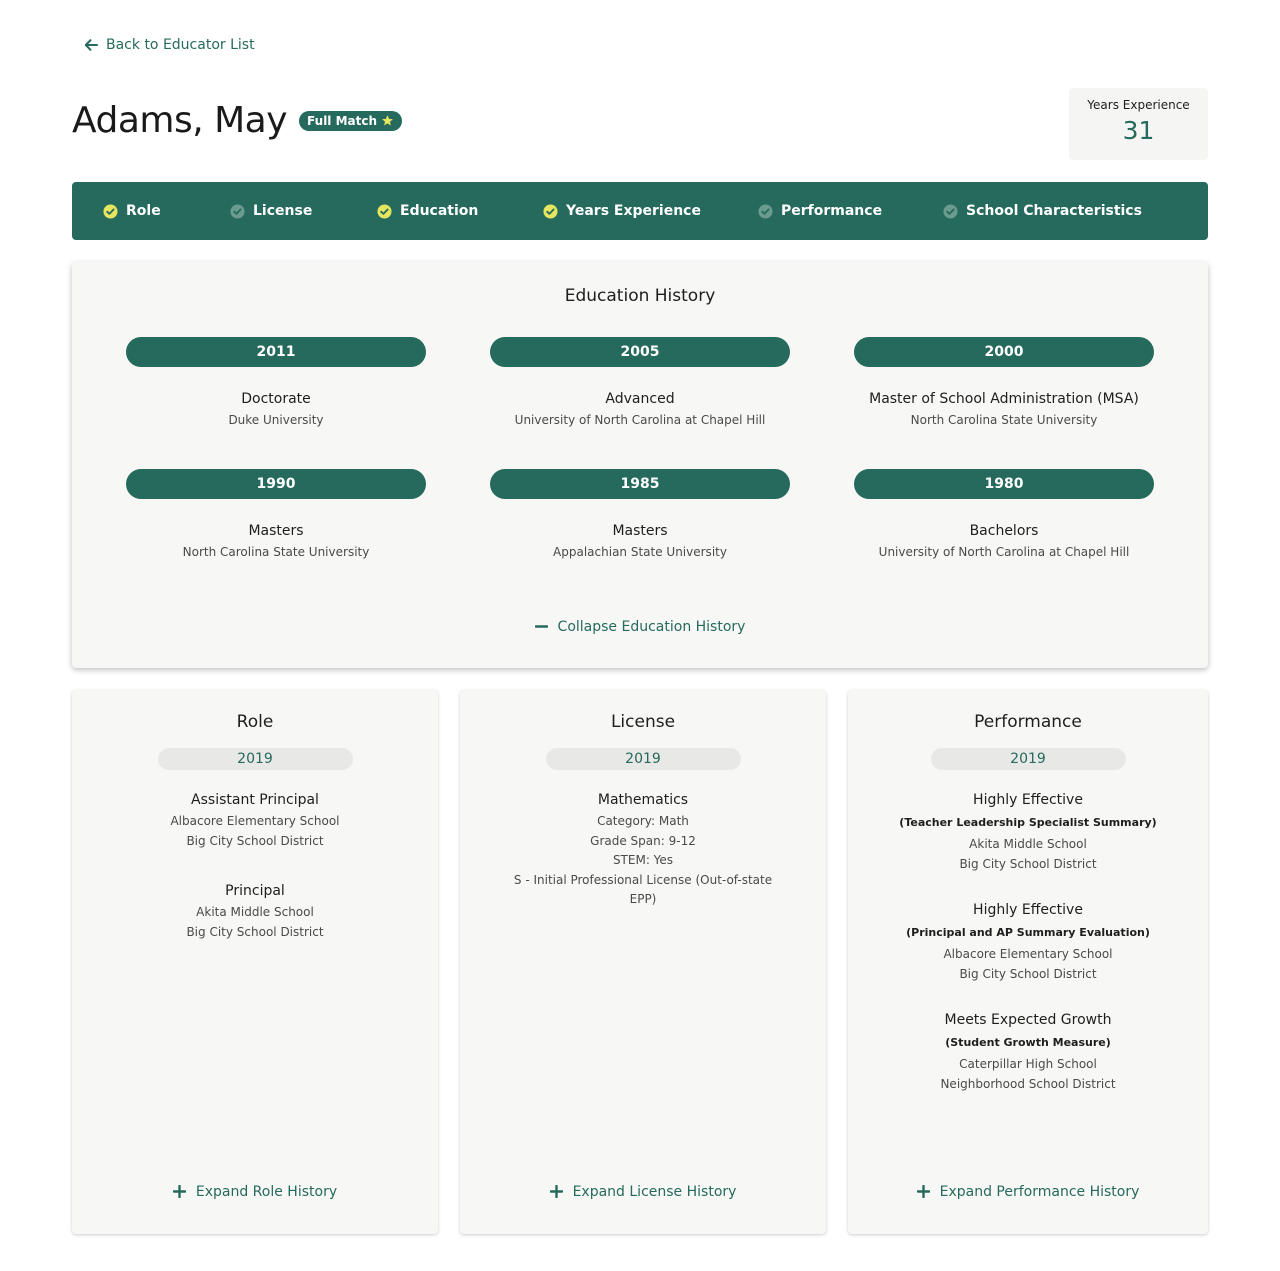 The height and width of the screenshot is (1271, 1280). What do you see at coordinates (651, 626) in the screenshot?
I see `collapse-education-label: Collapse Education History` at bounding box center [651, 626].